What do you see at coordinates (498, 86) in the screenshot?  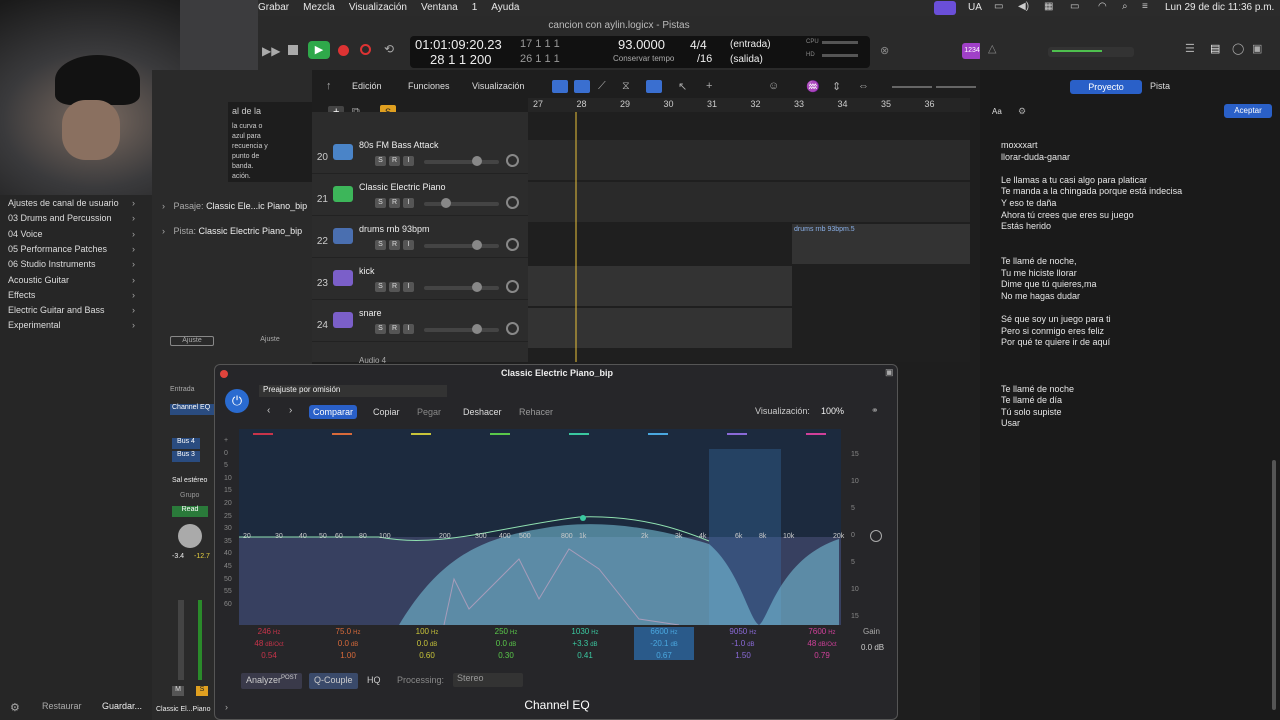 I see `view-menu: Visualización` at bounding box center [498, 86].